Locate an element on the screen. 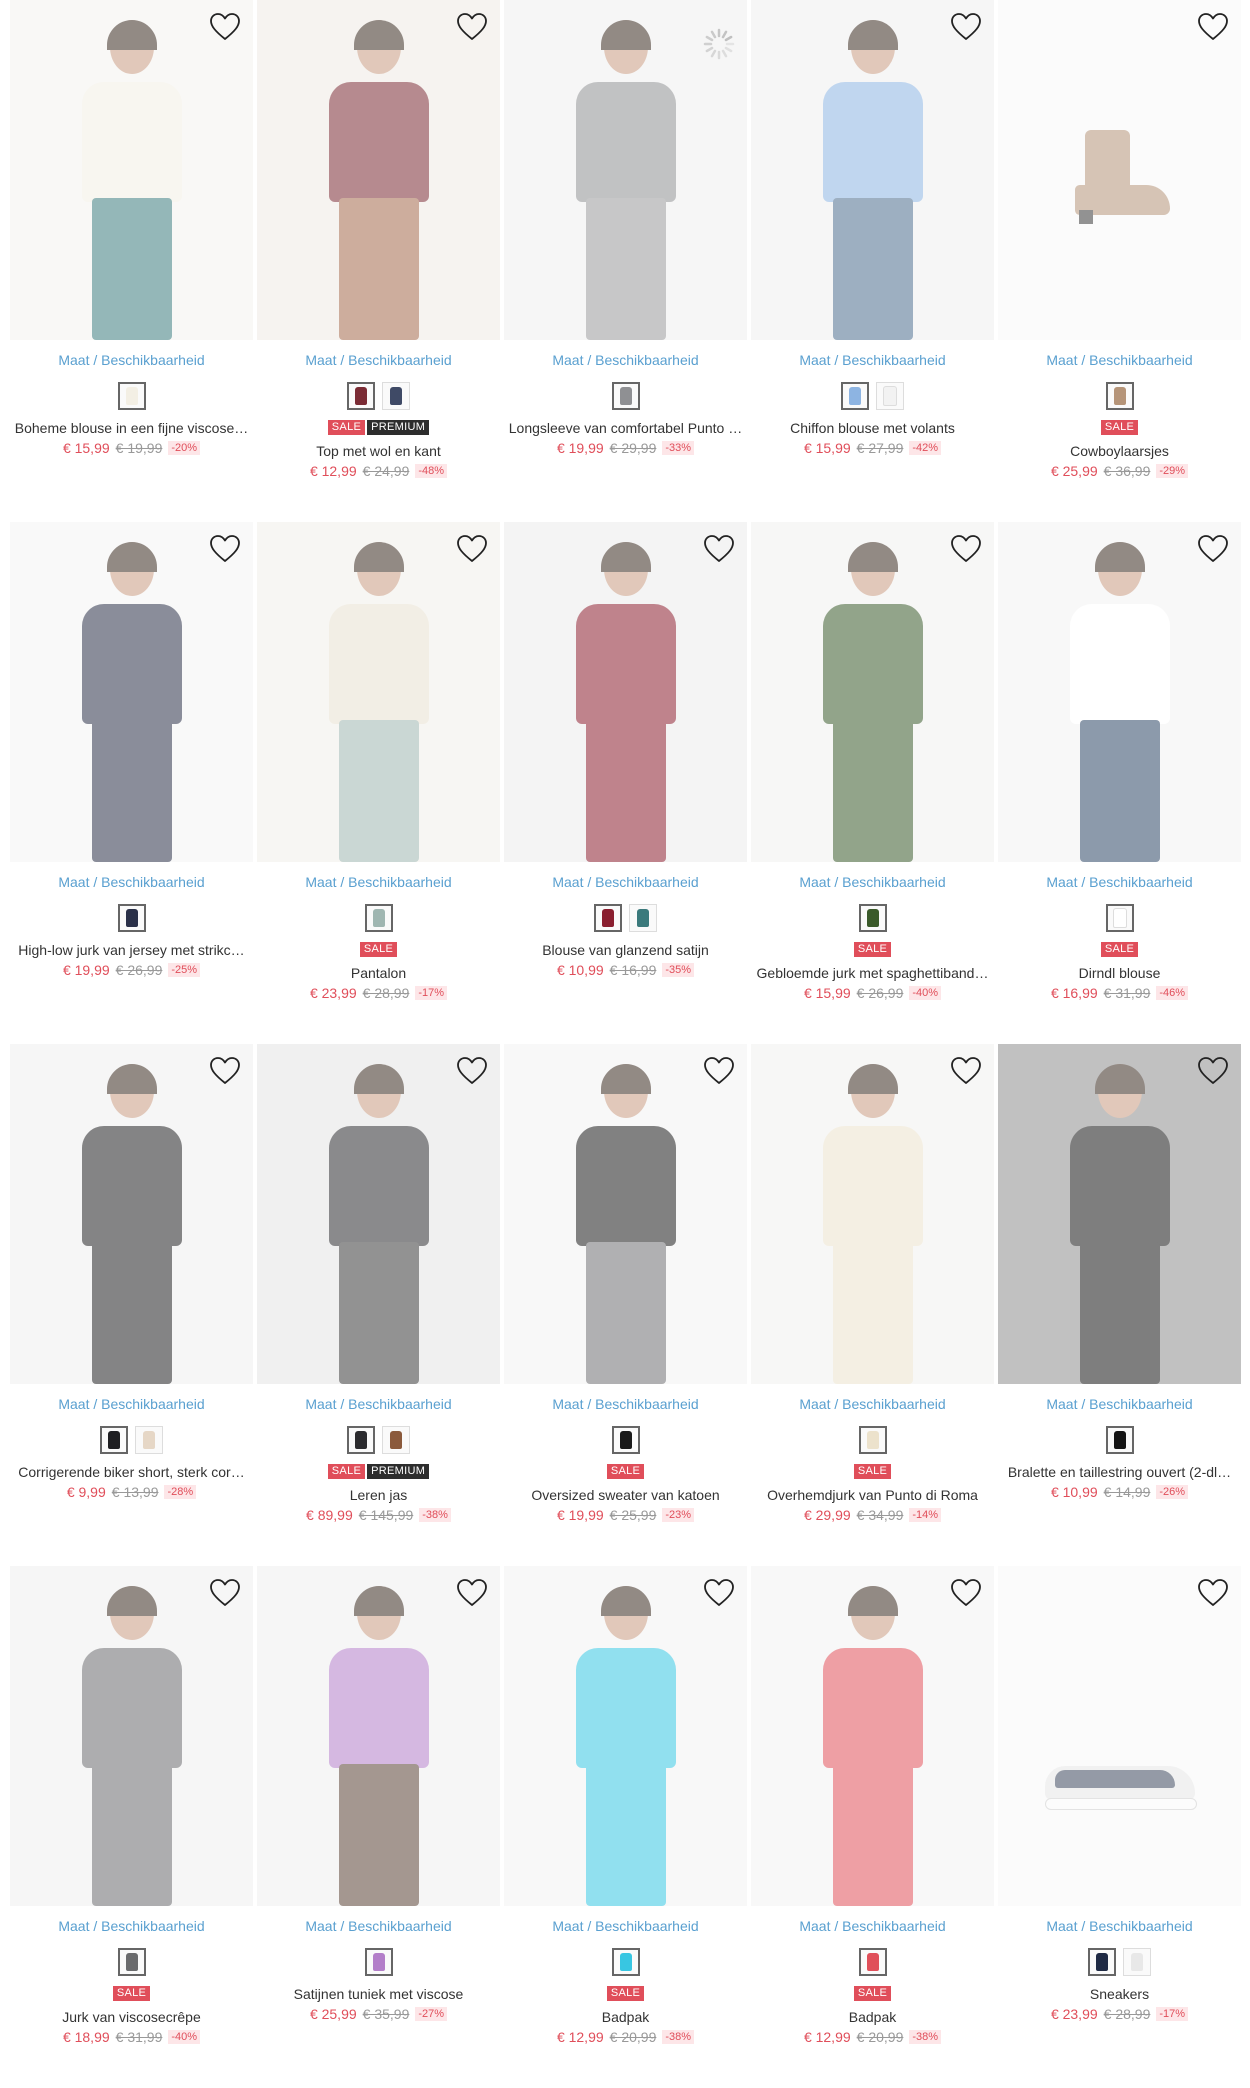  product-title: Oversized sweater van katoen is located at coordinates (625, 1495).